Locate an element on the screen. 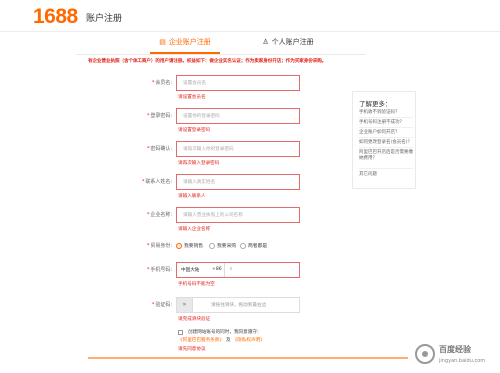 This screenshot has width=500, height=373. member-name-error: 请设置会员名 is located at coordinates (192, 97).